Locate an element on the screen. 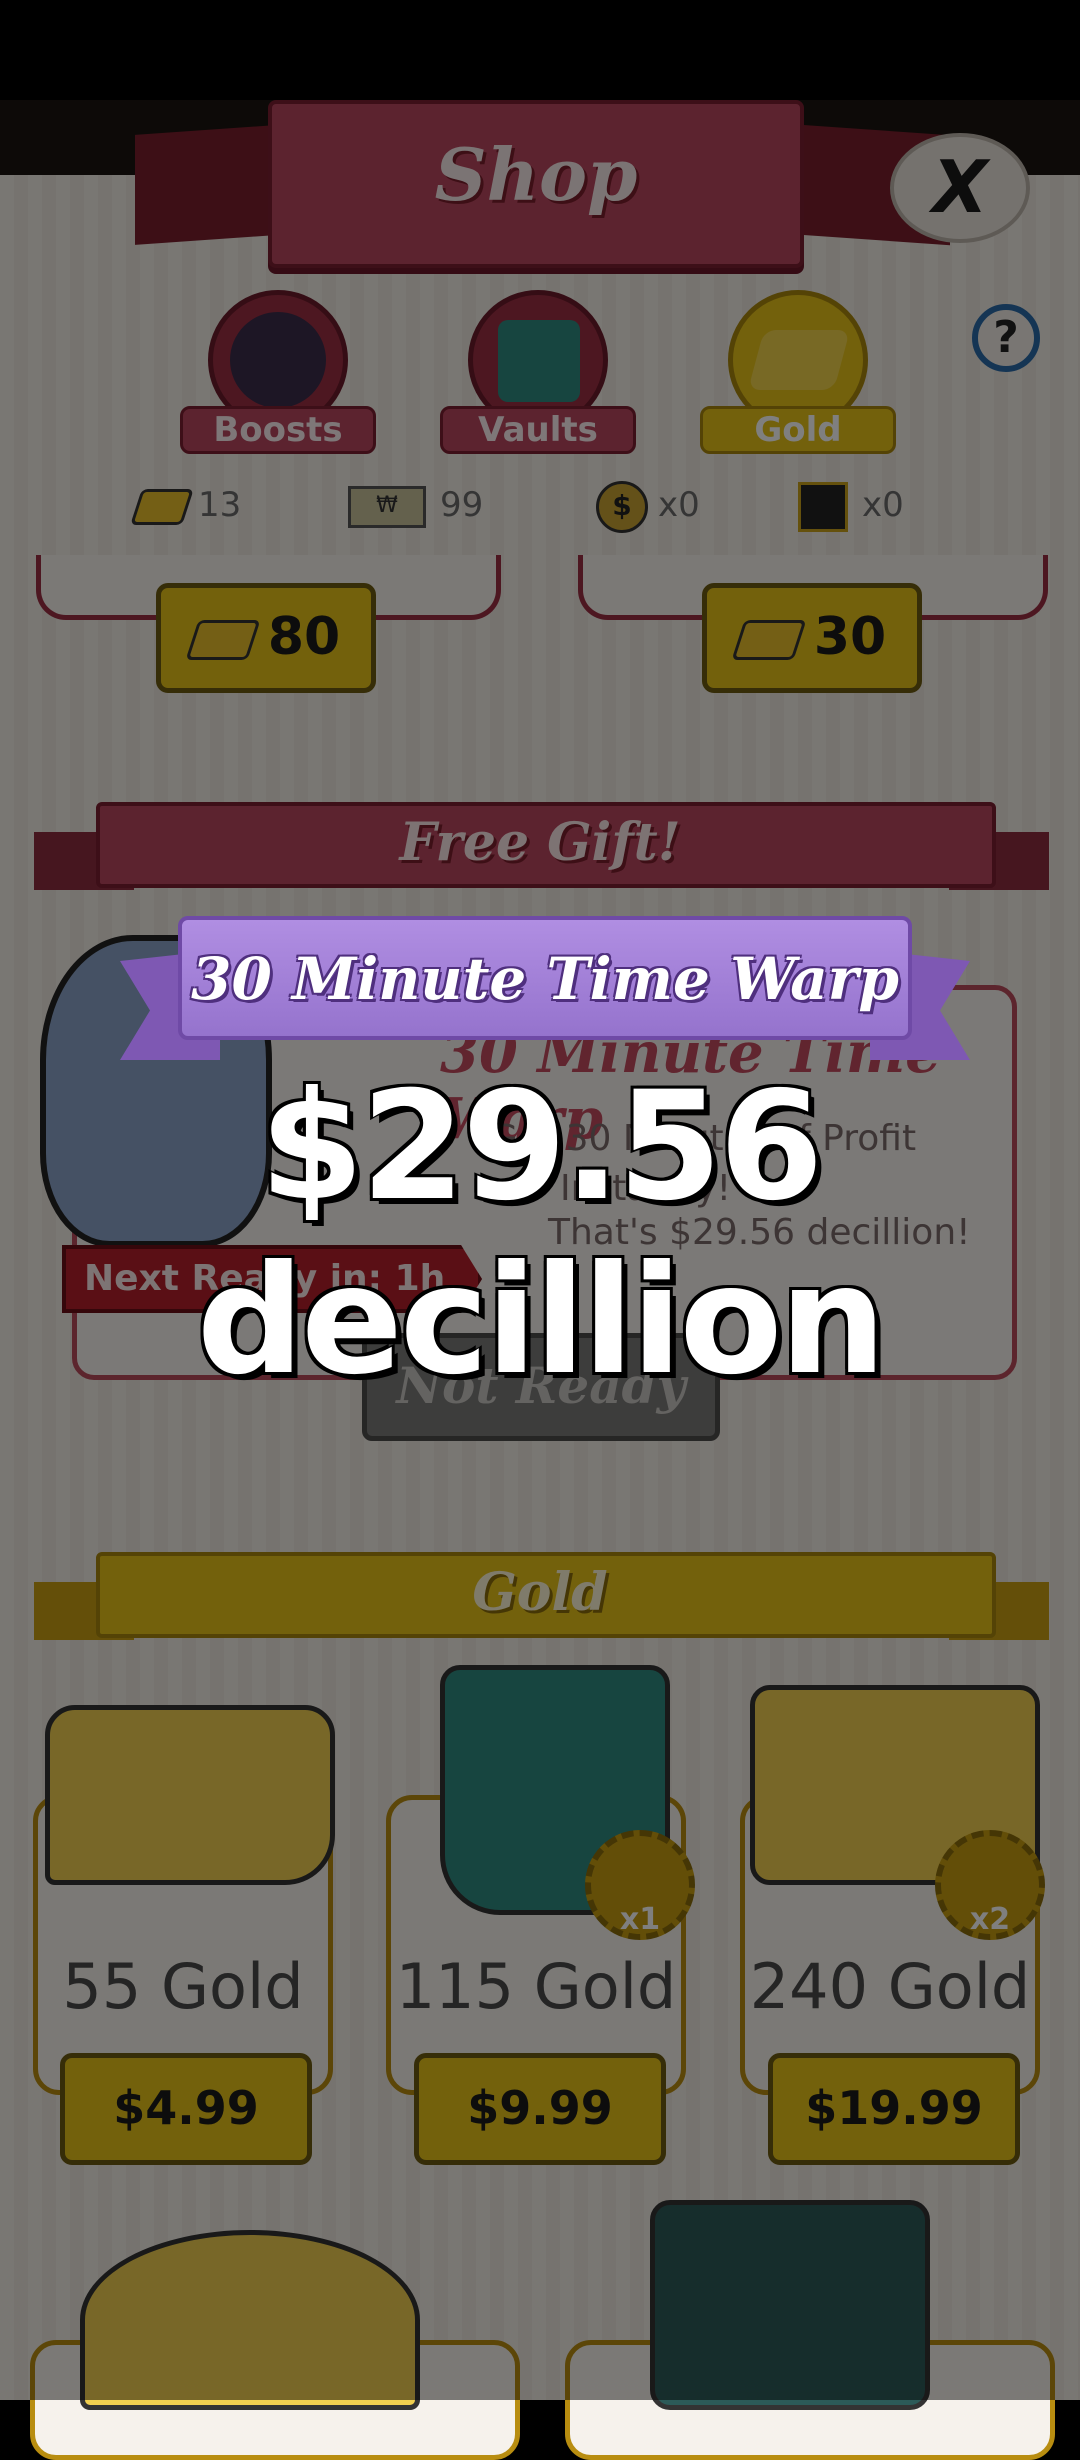  popup-title: 30 Minute Time Warp is located at coordinates (545, 979).